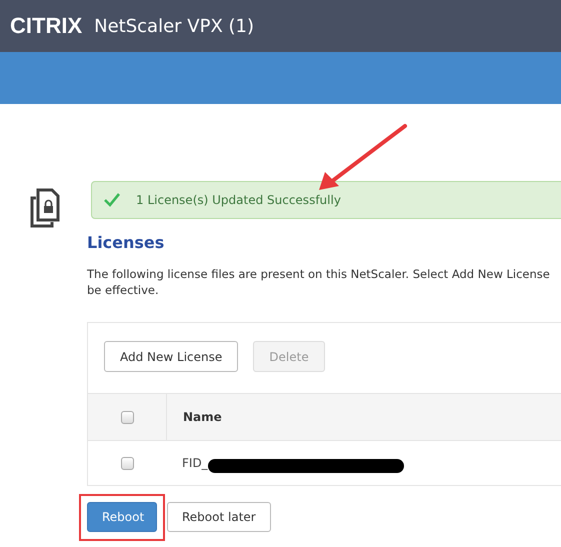  What do you see at coordinates (219, 517) in the screenshot?
I see `action-button: Reboot later` at bounding box center [219, 517].